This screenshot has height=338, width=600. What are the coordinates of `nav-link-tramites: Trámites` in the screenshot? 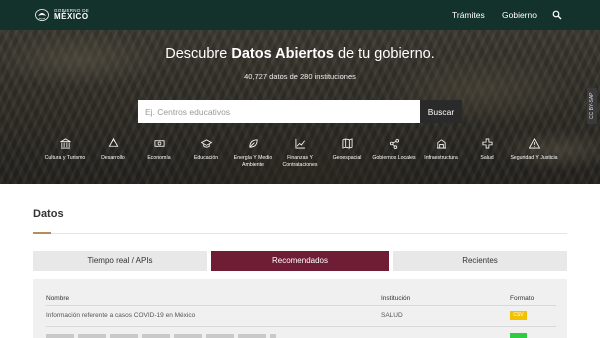 It's located at (468, 15).